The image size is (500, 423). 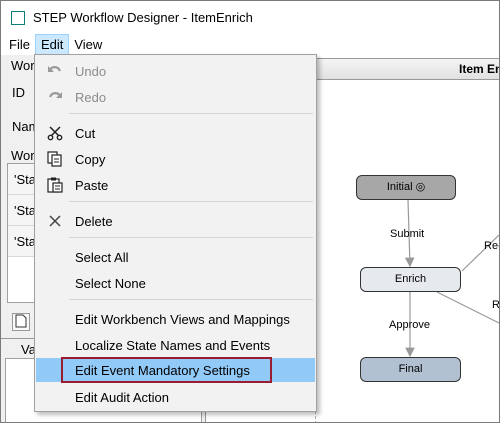 I want to click on edge-label-approve: Approve, so click(x=409, y=325).